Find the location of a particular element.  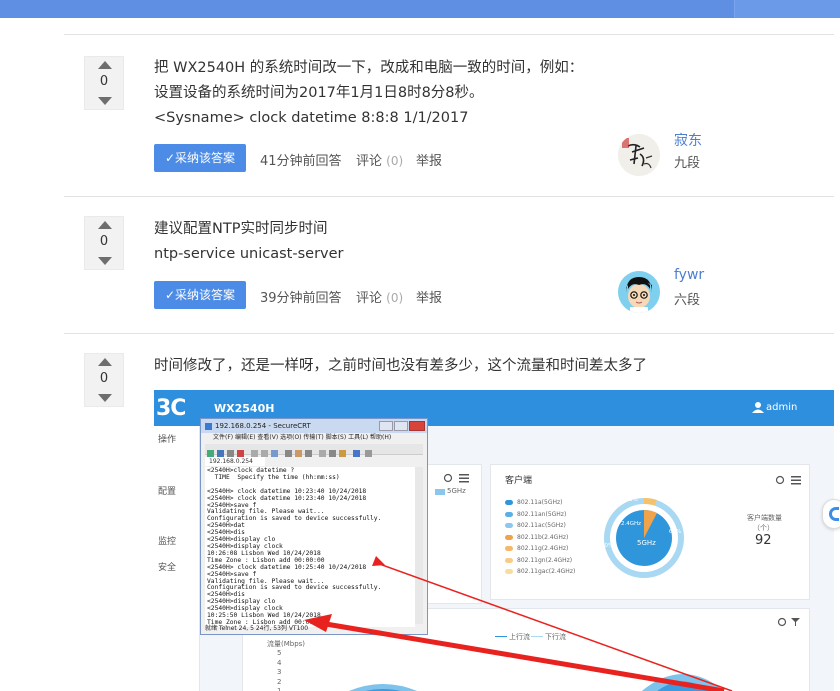

cartoon-face-avatar-icon is located at coordinates (639, 292).